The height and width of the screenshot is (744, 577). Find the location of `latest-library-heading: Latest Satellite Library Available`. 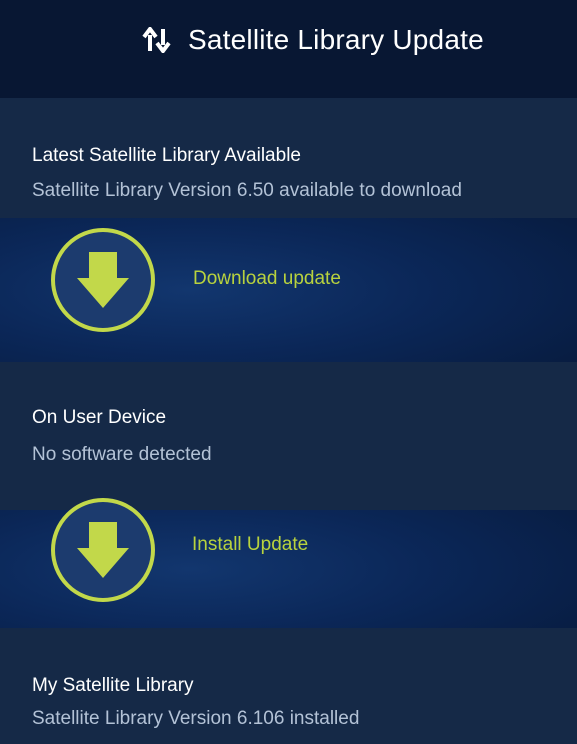

latest-library-heading: Latest Satellite Library Available is located at coordinates (166, 155).